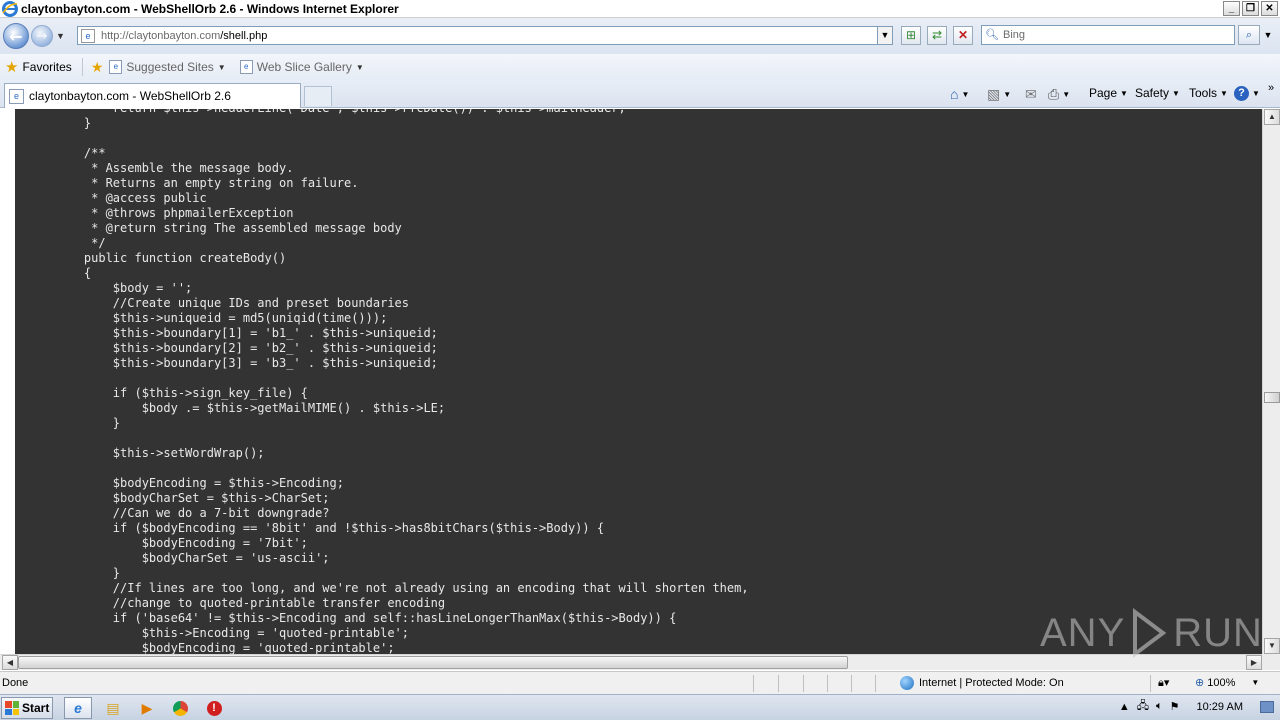 The width and height of the screenshot is (1280, 720). I want to click on safety-menu: Safety ▼, so click(1157, 93).